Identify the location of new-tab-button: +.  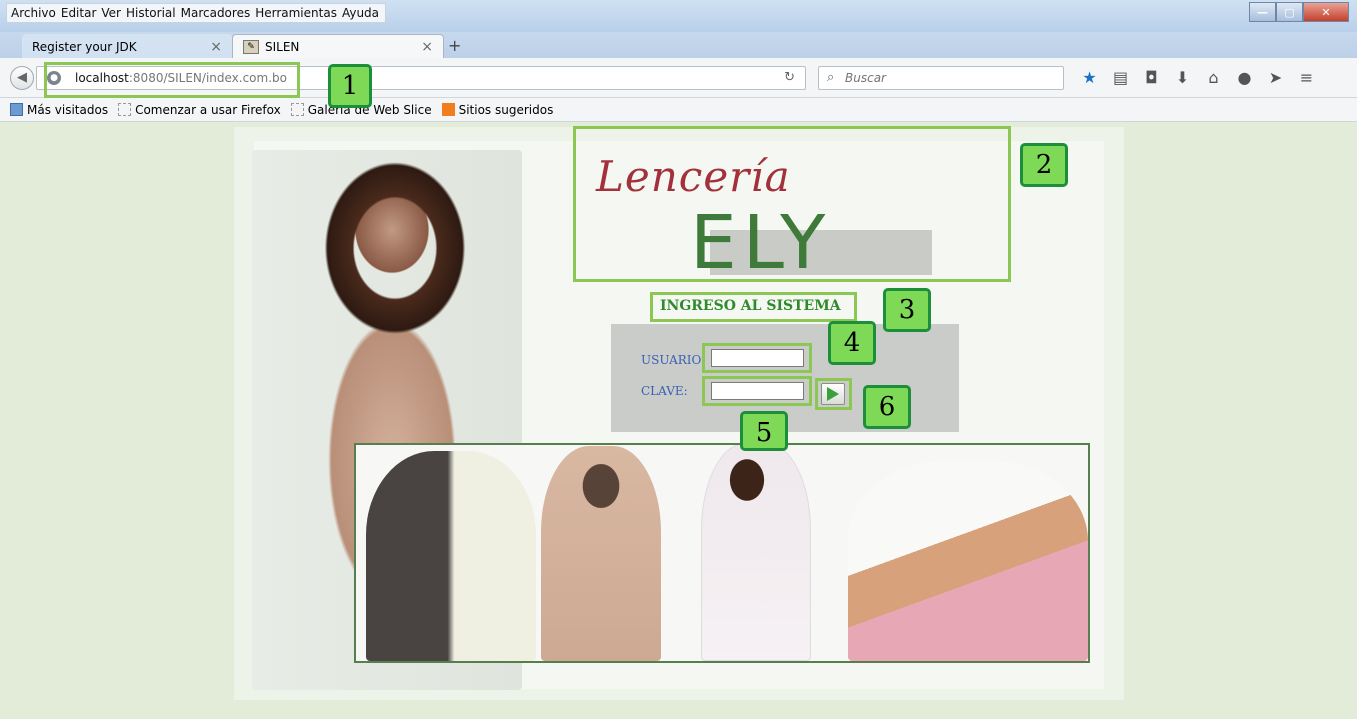
(454, 45).